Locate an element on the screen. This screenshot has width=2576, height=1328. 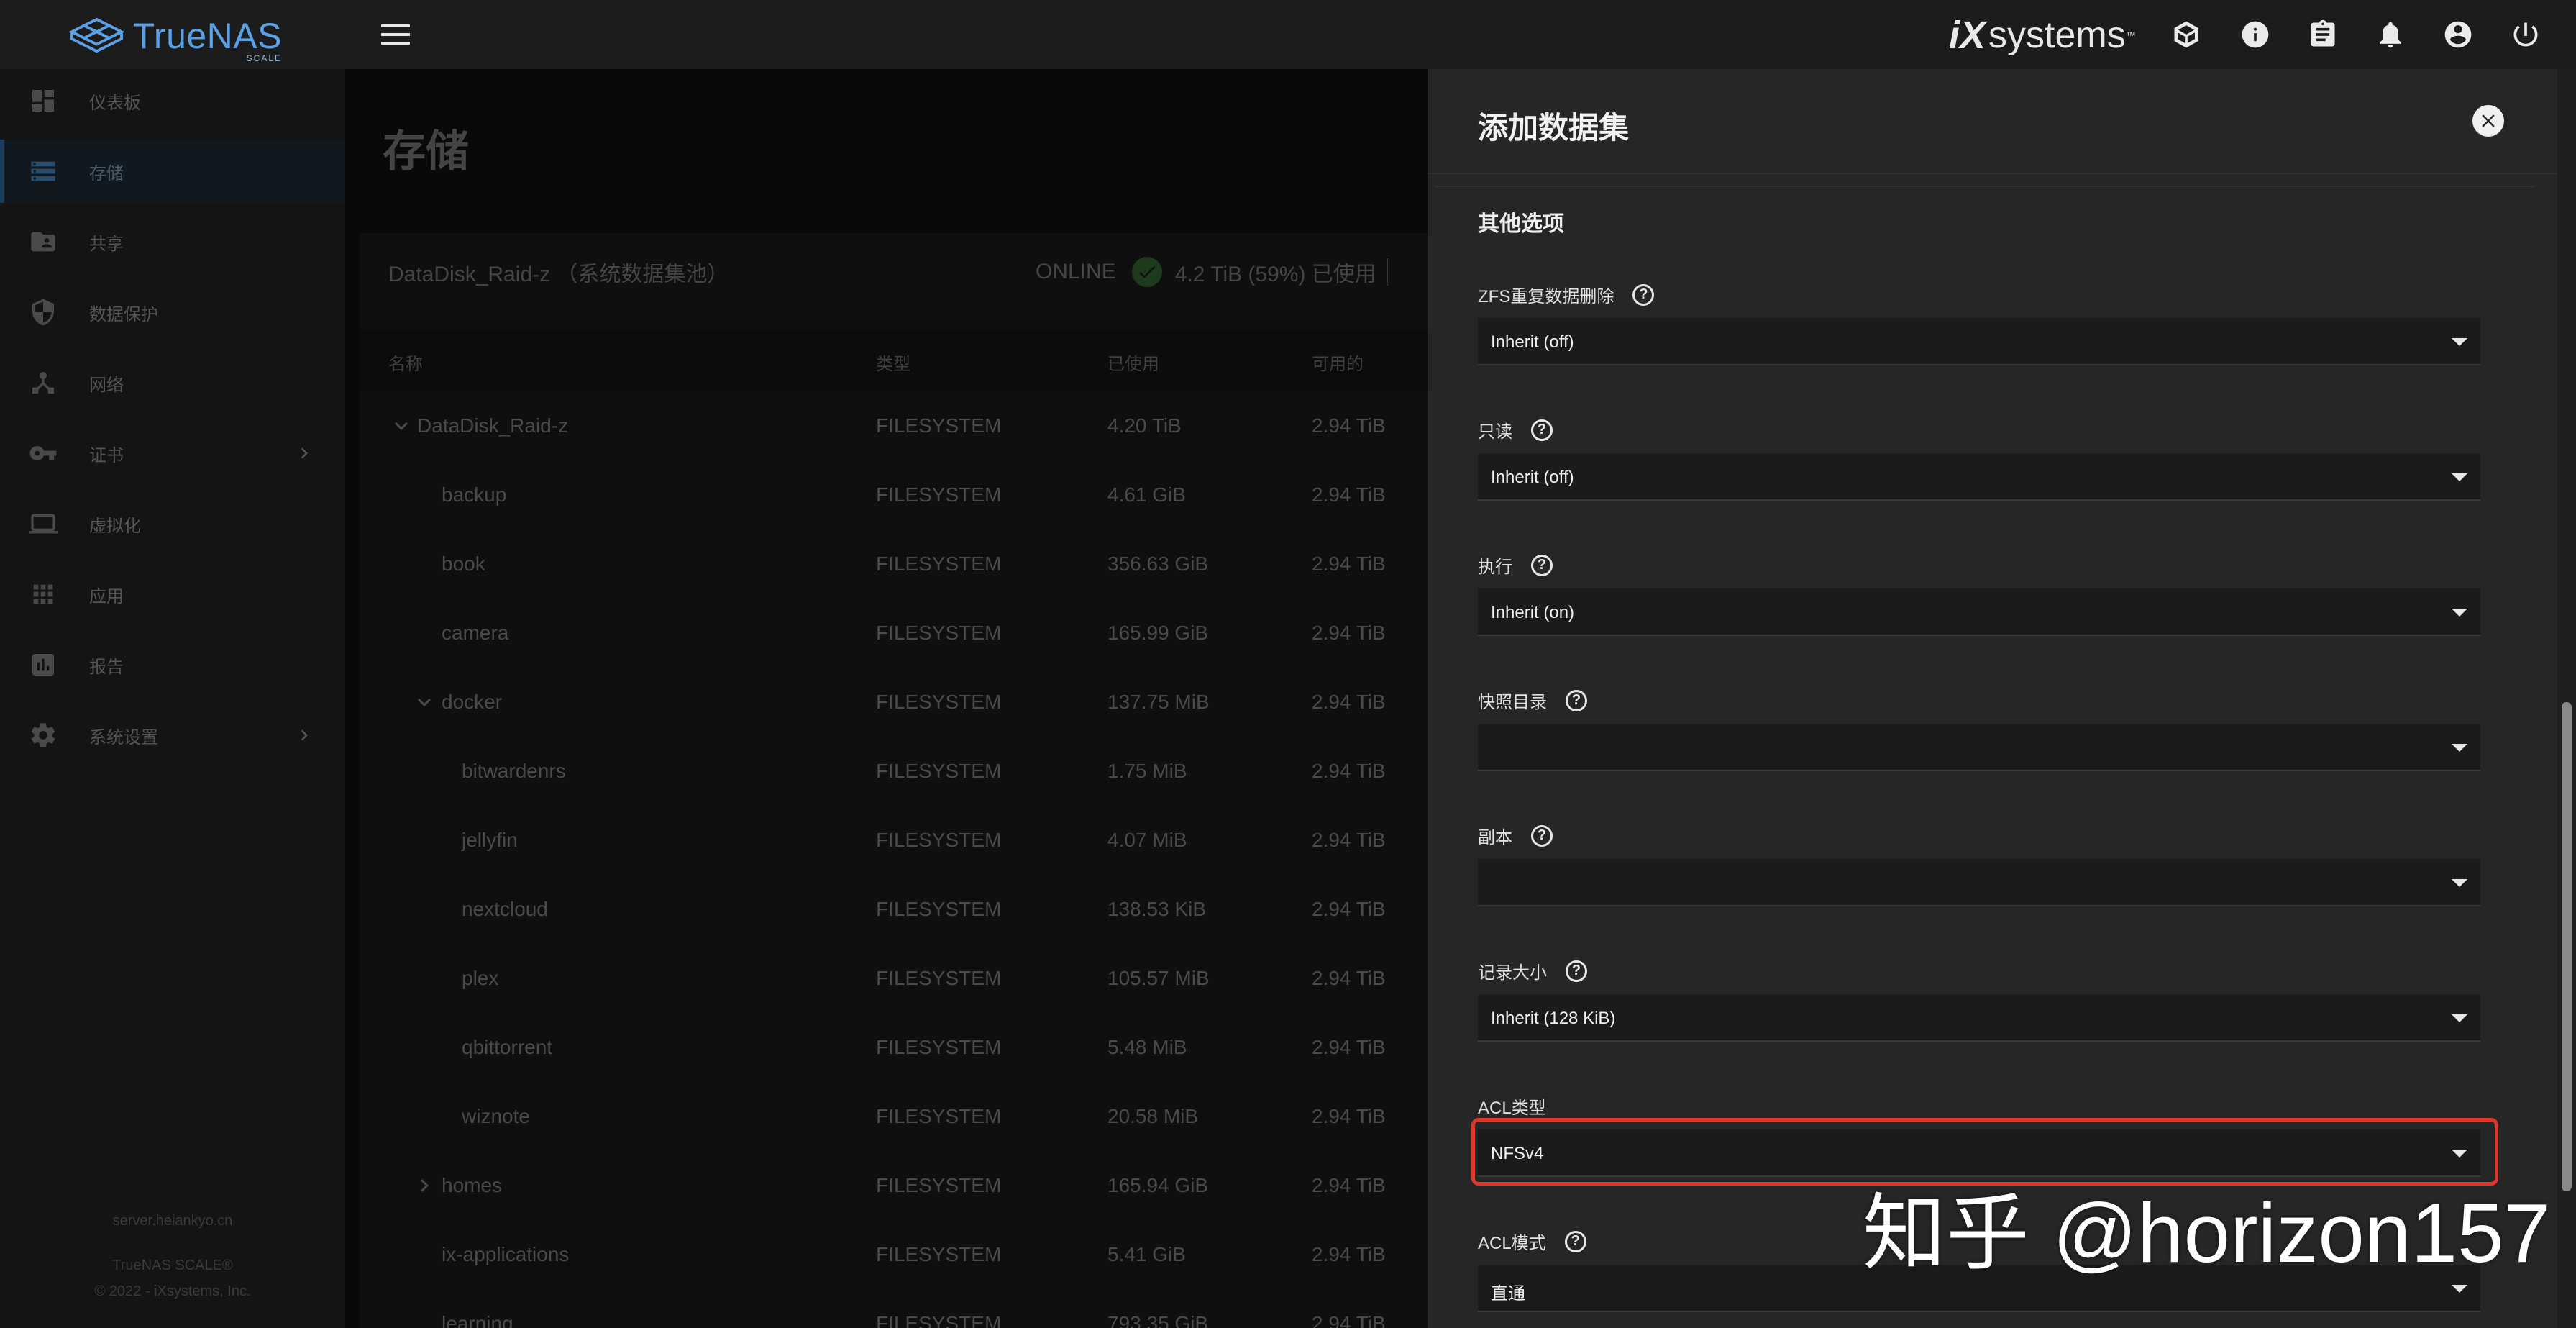
notifications-bell-icon is located at coordinates (2390, 35).